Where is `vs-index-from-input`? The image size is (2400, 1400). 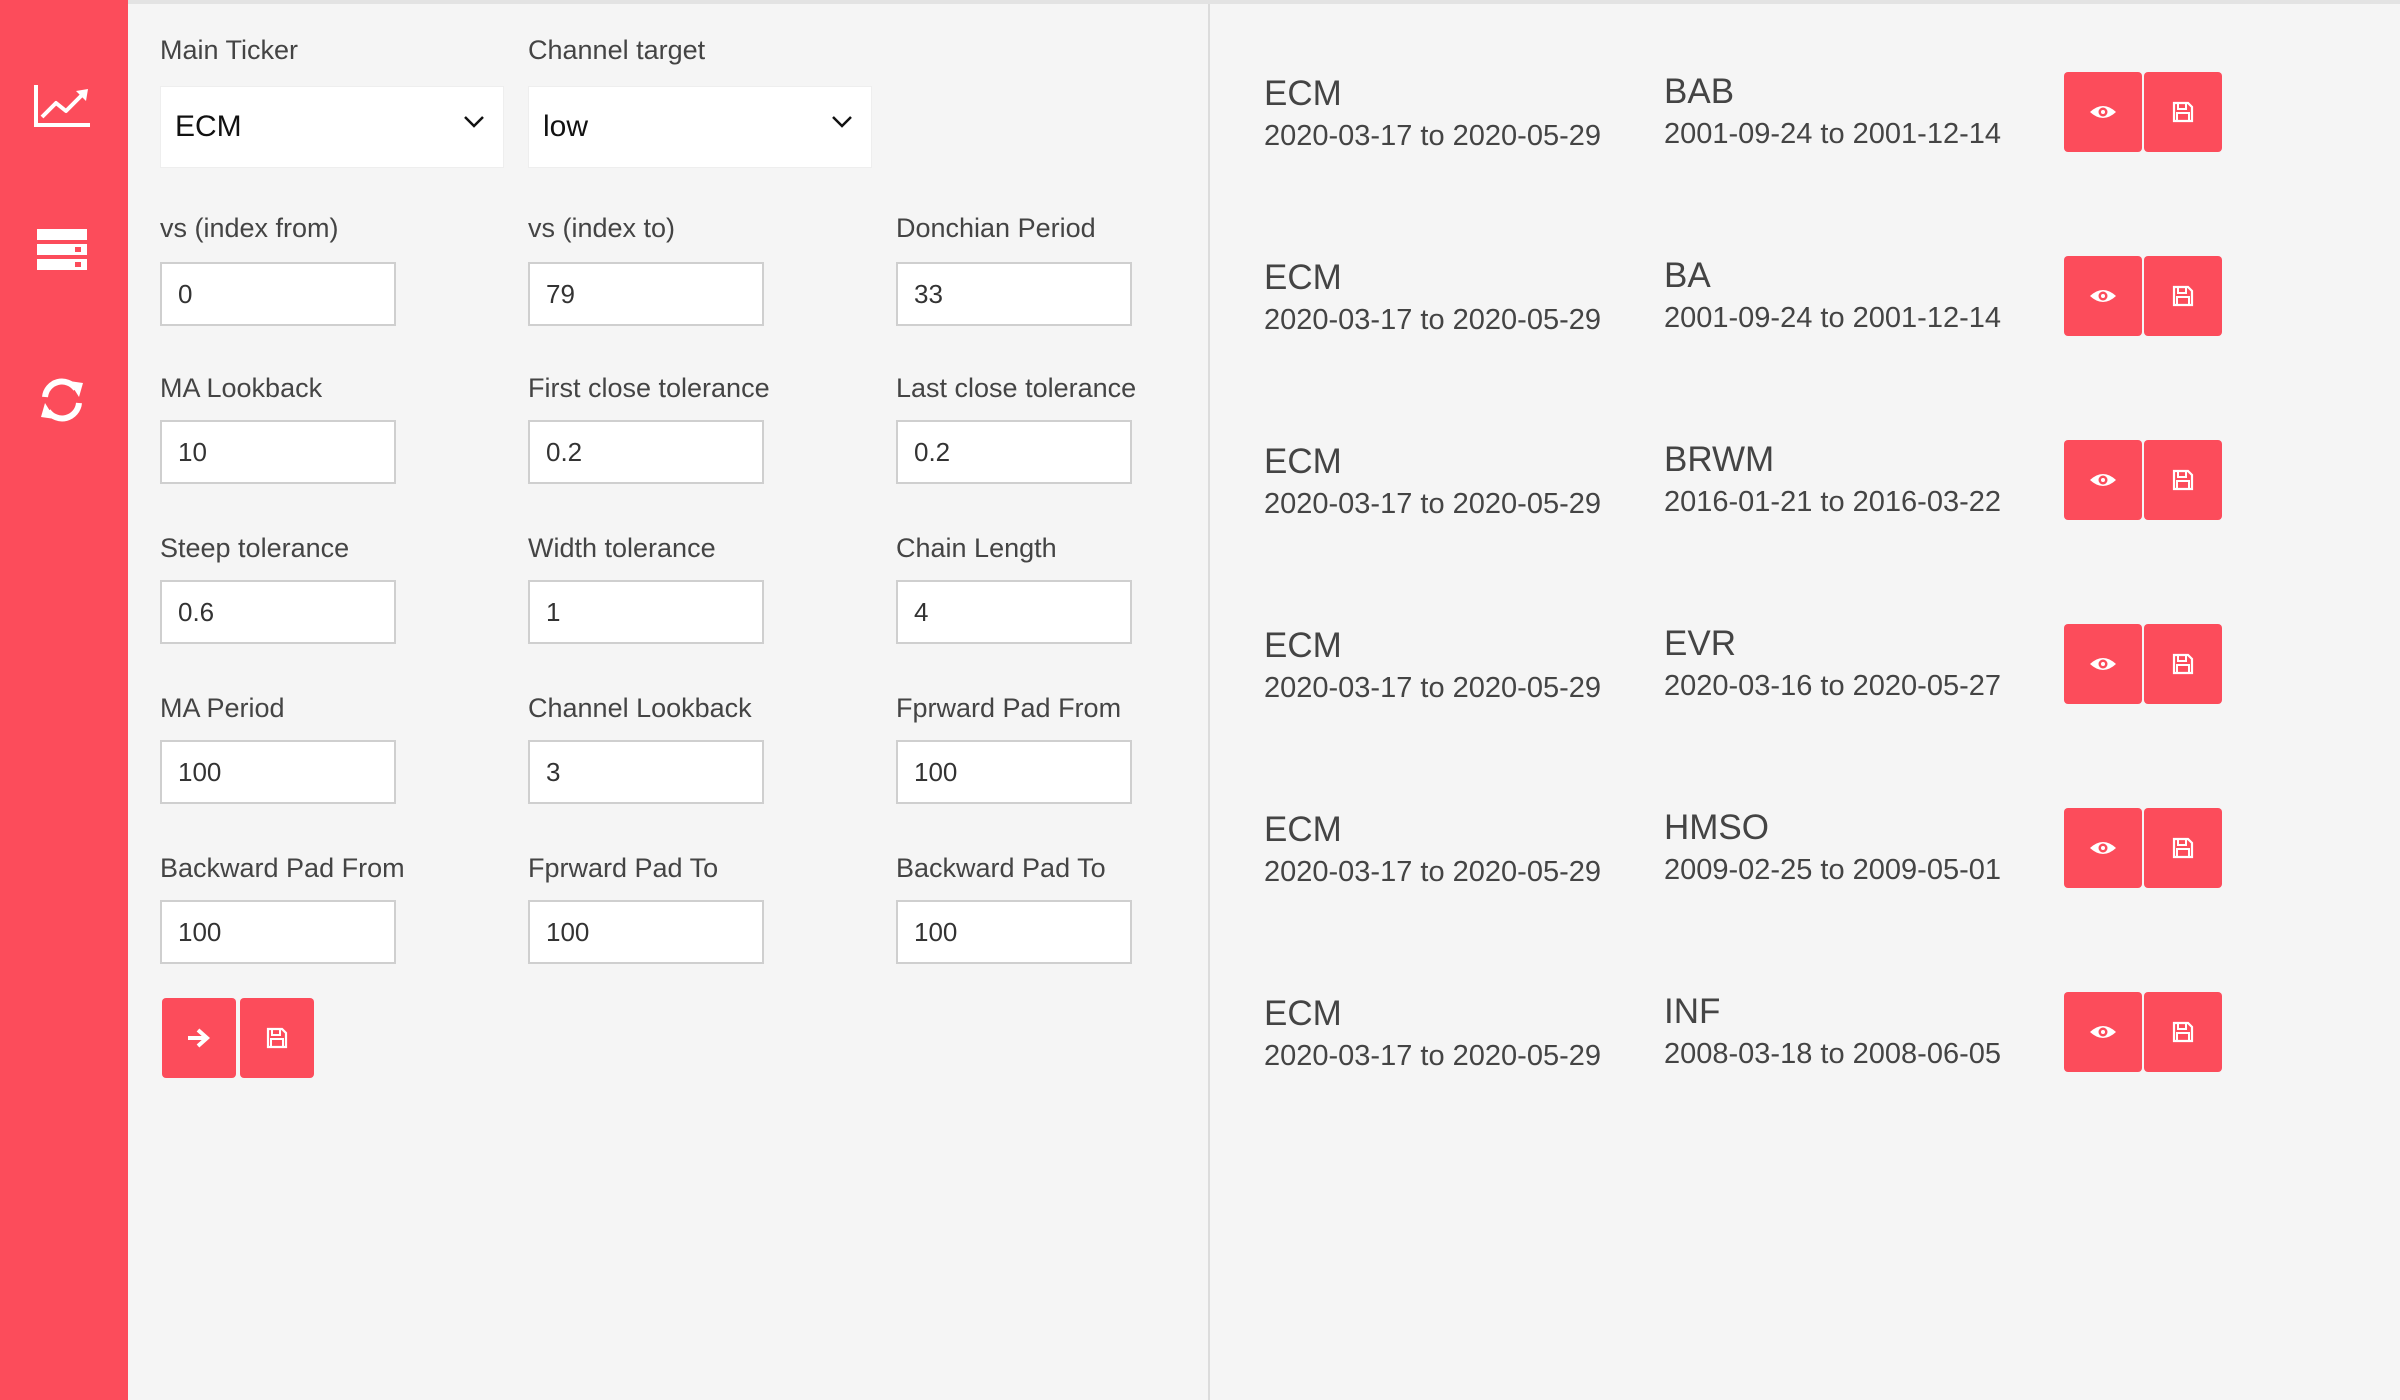
vs-index-from-input is located at coordinates (278, 294).